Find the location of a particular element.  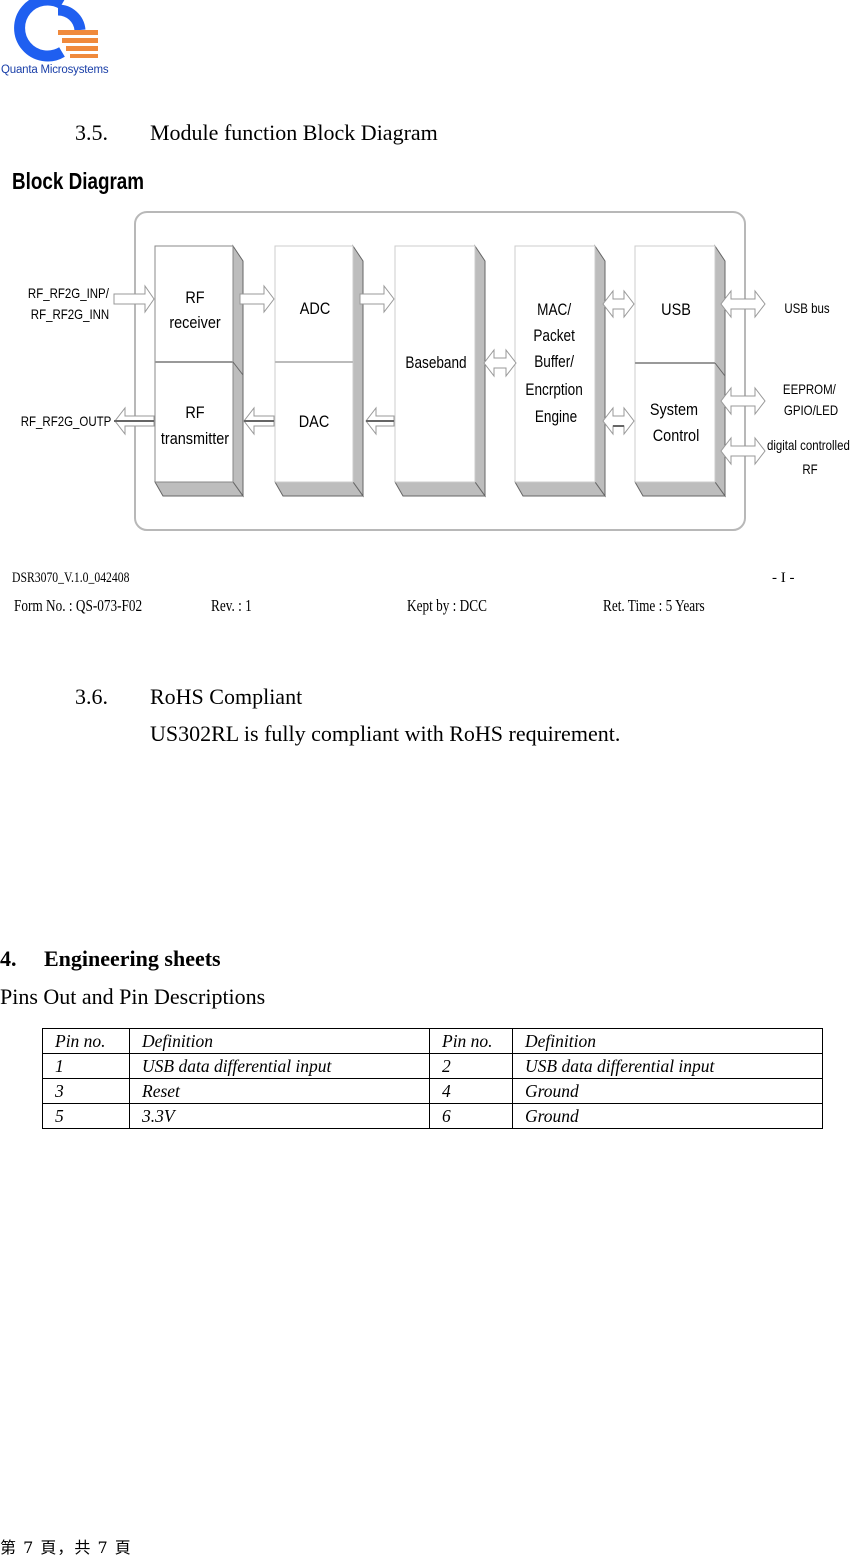

section-4-heading: 4. Engineering sheets is located at coordinates (110, 959).